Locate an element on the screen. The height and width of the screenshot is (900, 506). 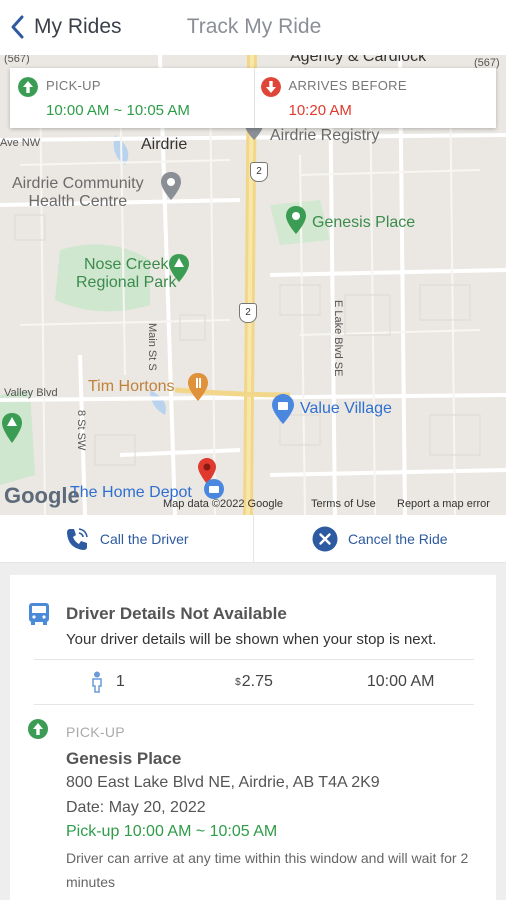
tim-hortons-pin-icon is located at coordinates (198, 387).